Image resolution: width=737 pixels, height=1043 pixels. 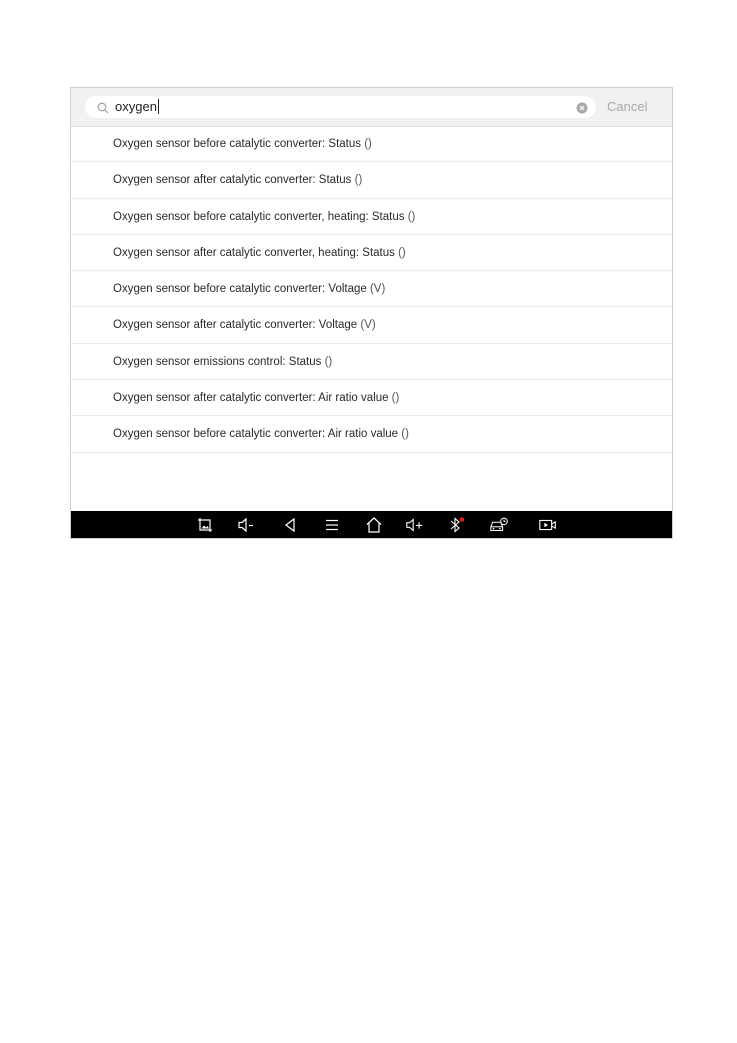 What do you see at coordinates (205, 525) in the screenshot?
I see `screenshot-icon` at bounding box center [205, 525].